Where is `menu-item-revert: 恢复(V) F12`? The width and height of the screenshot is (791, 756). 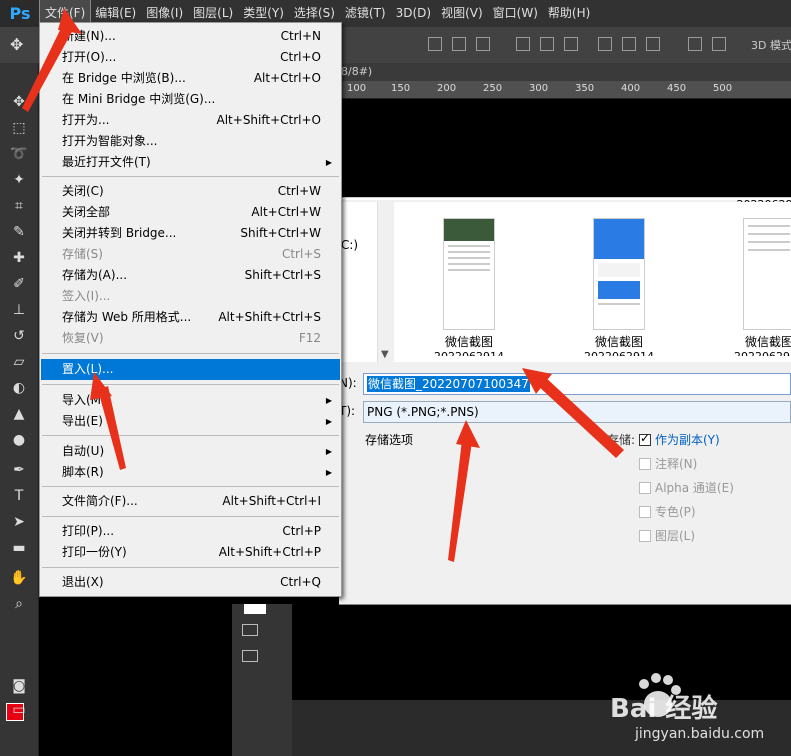 menu-item-revert: 恢复(V) F12 is located at coordinates (190, 338).